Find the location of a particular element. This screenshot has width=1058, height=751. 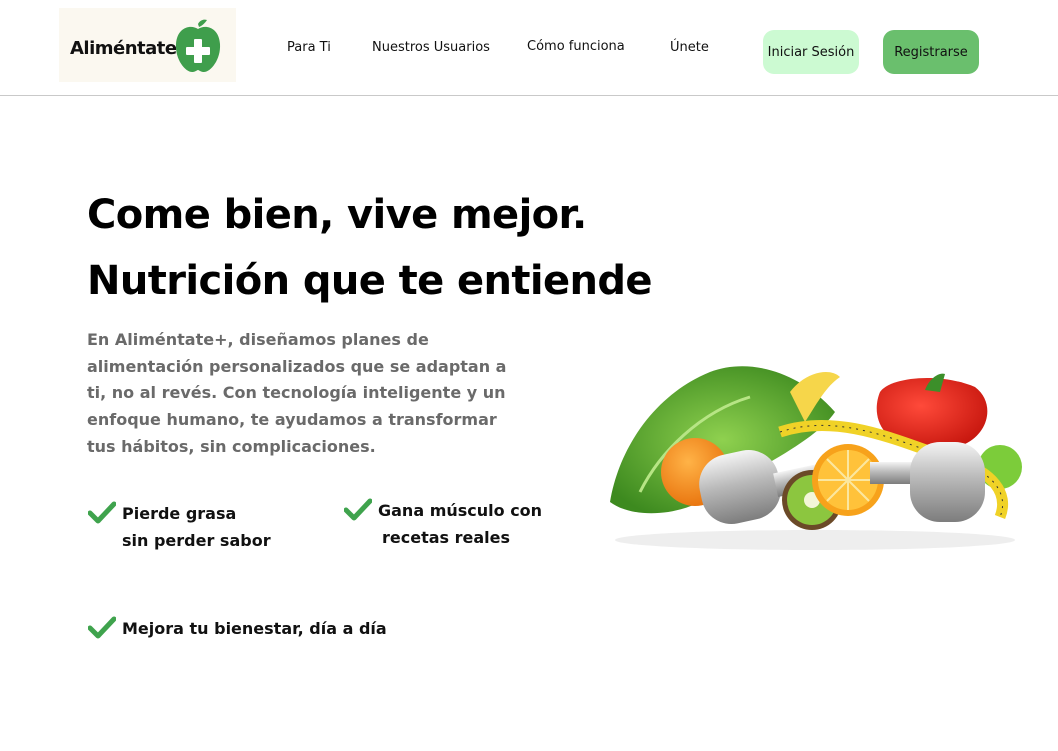

nav-link-unete: Únete is located at coordinates (689, 47).